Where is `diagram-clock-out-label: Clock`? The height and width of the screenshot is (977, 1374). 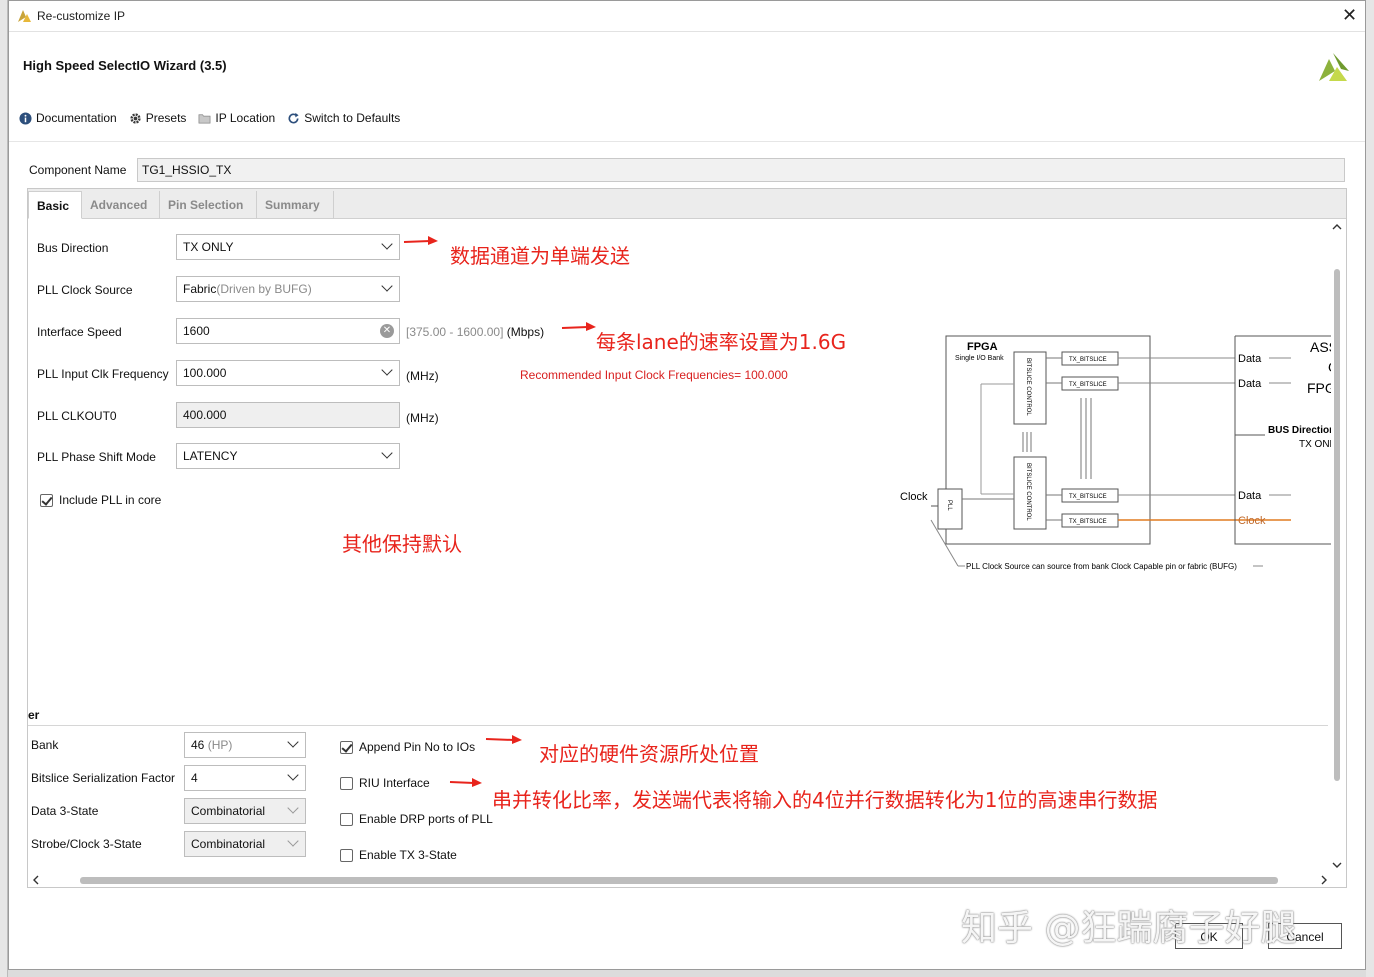 diagram-clock-out-label: Clock is located at coordinates (1252, 521).